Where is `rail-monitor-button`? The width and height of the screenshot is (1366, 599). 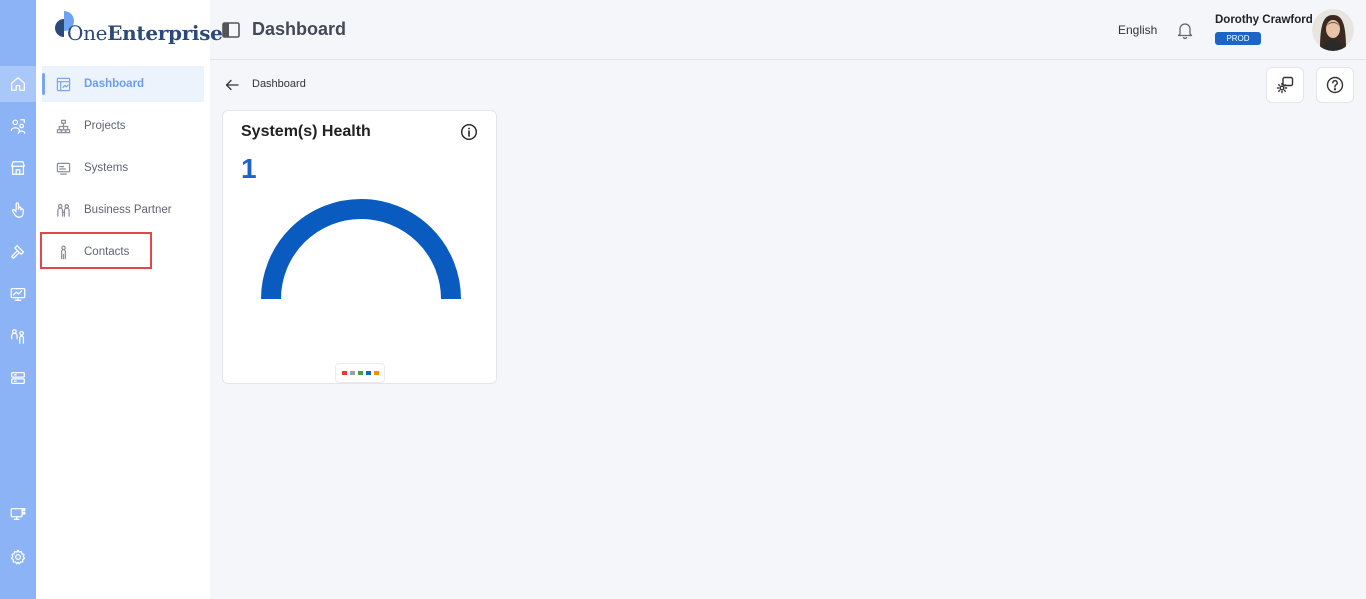
rail-monitor-button is located at coordinates (18, 294).